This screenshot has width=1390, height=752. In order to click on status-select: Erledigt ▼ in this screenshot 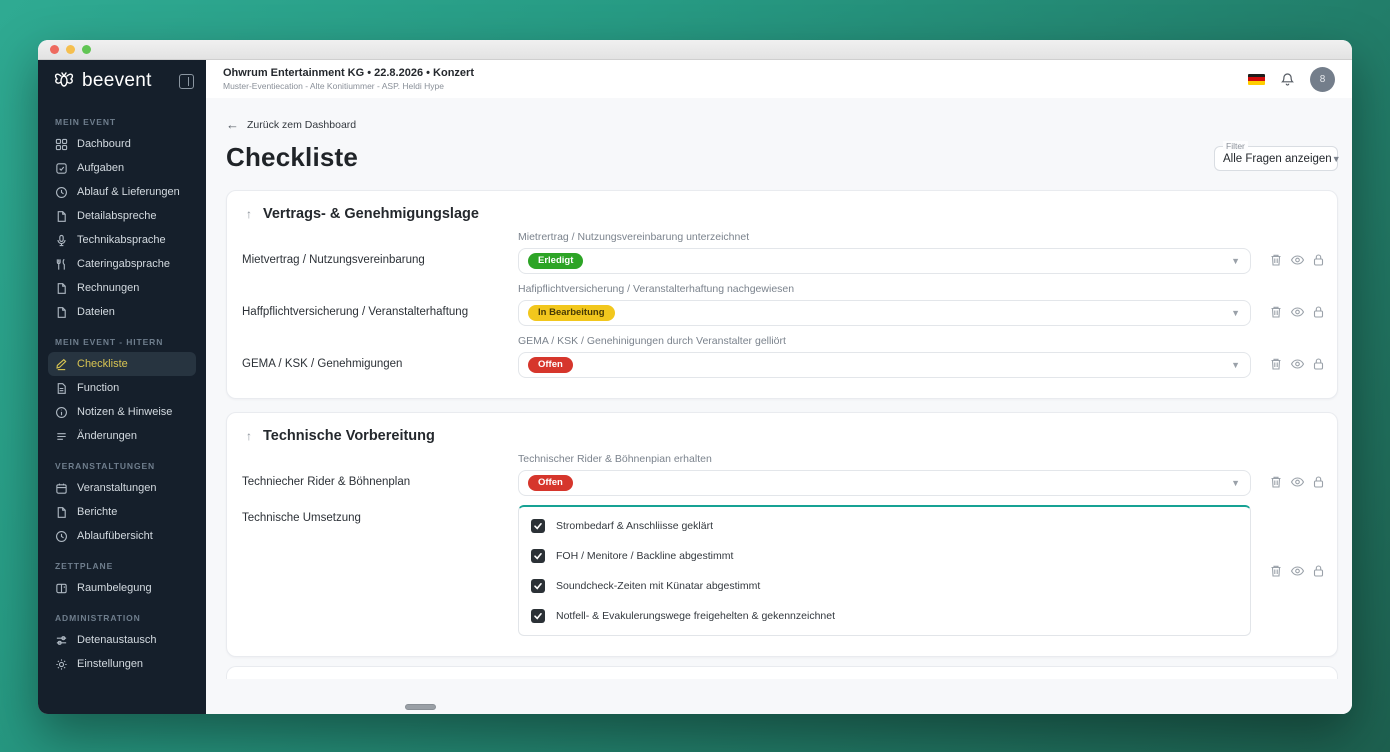, I will do `click(884, 261)`.